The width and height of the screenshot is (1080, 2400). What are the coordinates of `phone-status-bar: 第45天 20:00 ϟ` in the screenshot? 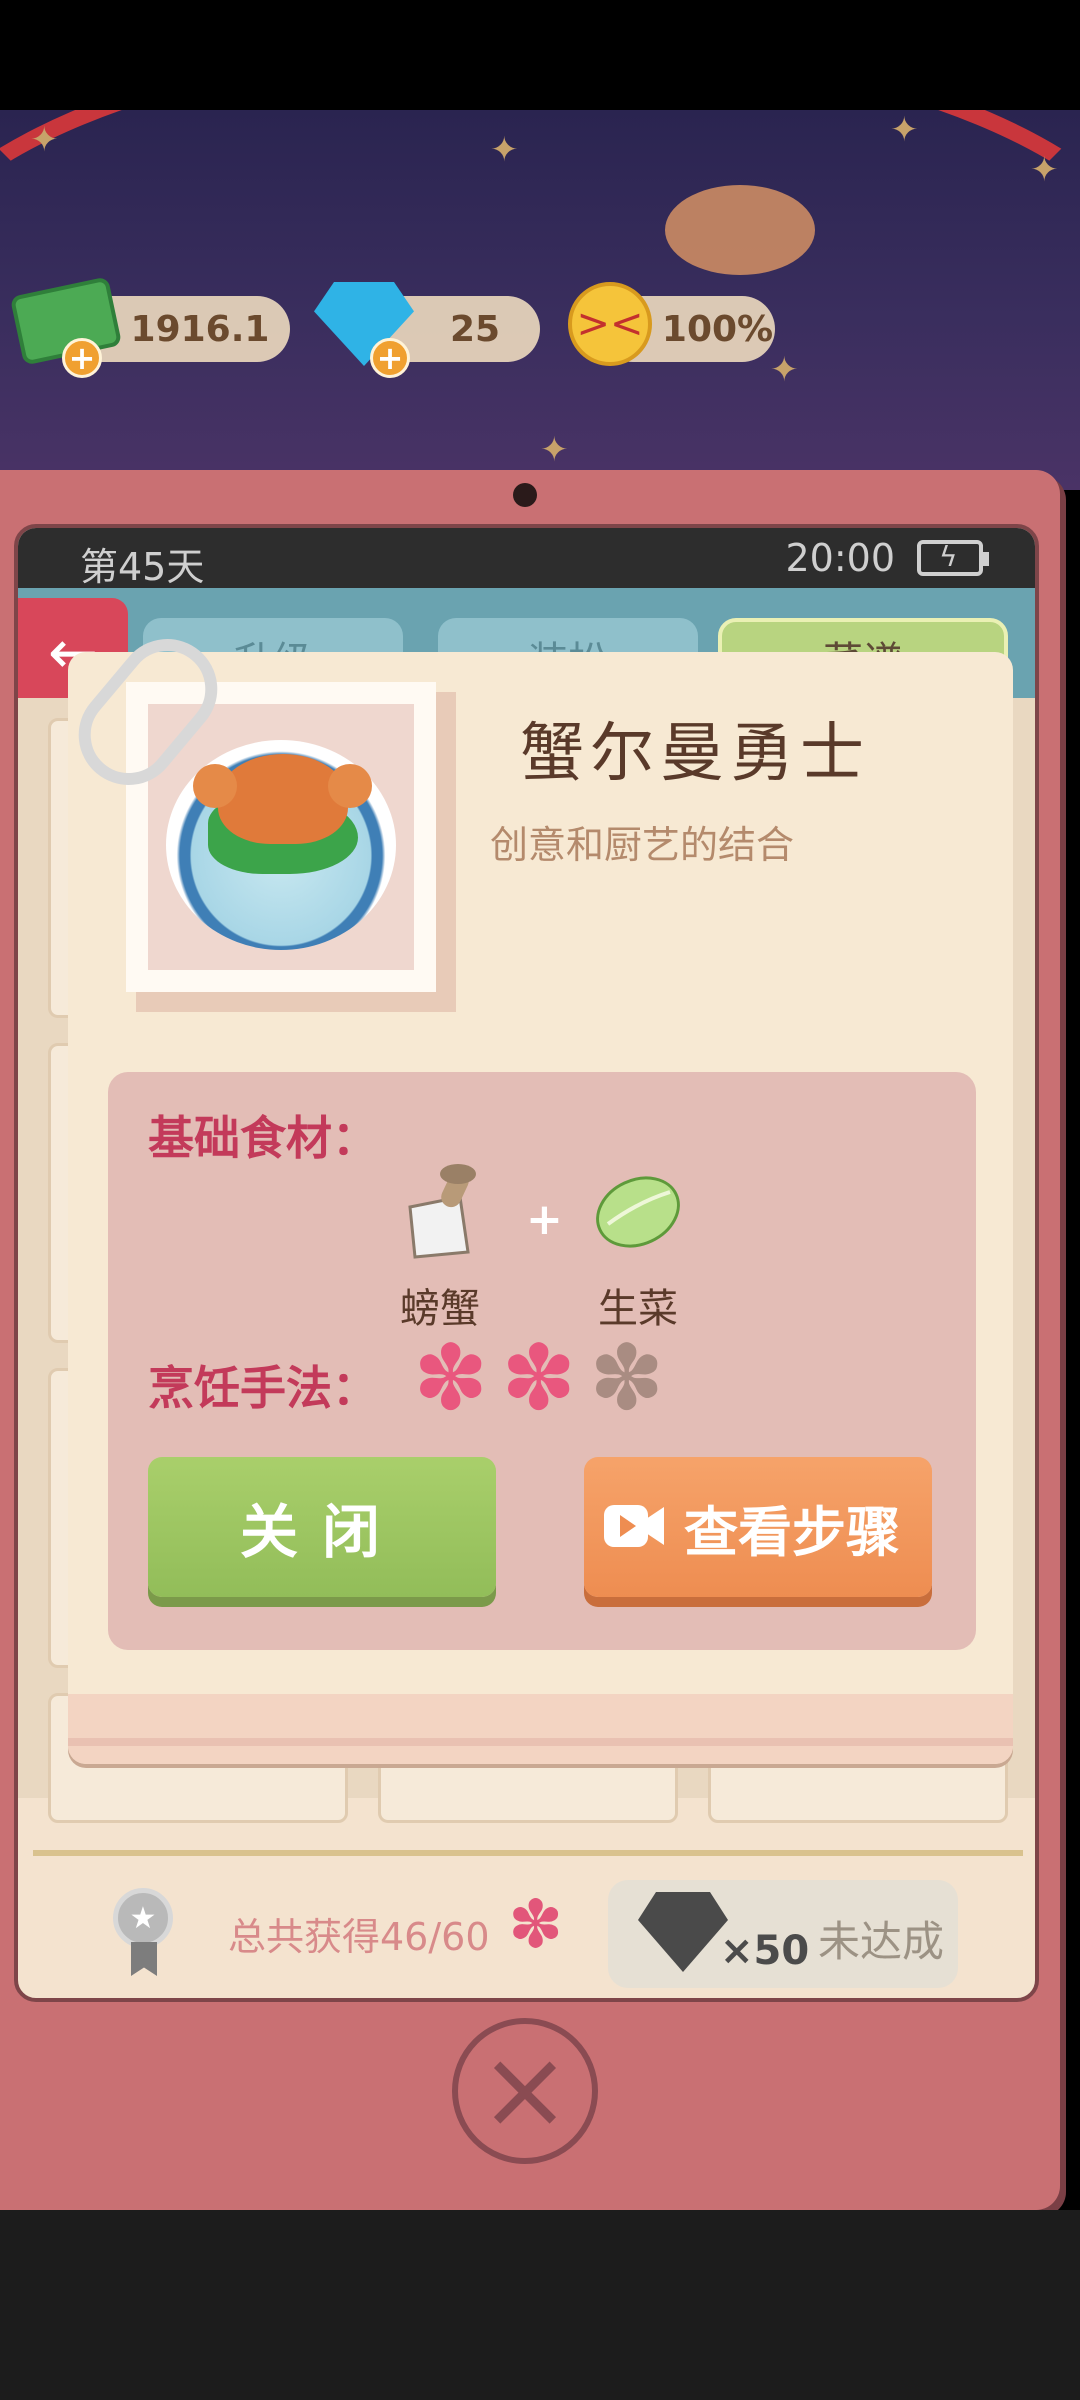 It's located at (526, 558).